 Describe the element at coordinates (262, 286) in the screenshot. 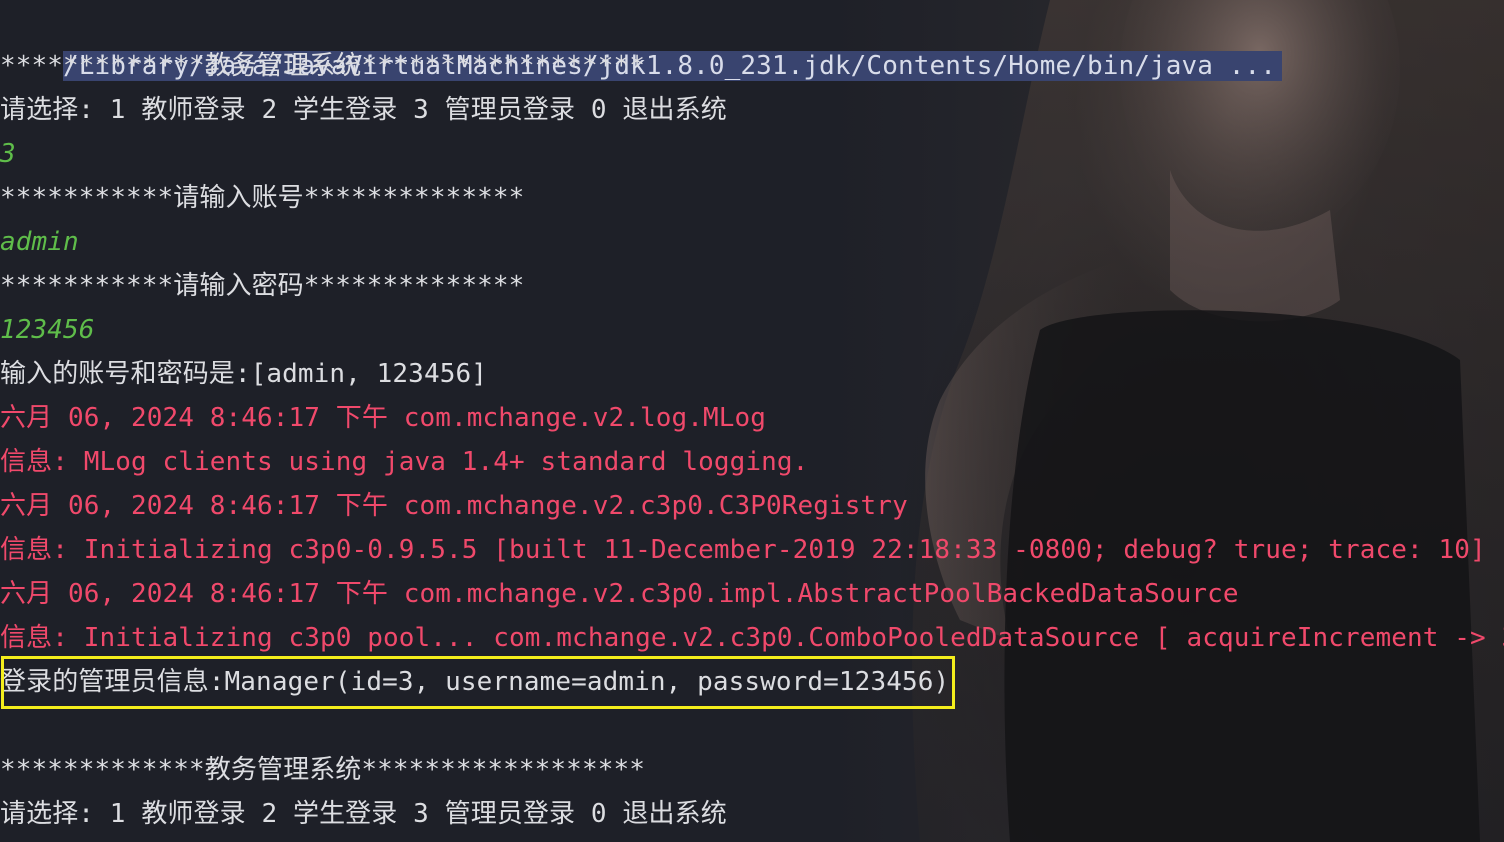

I see `console-line-password-prompt: ***********请输入密码**************` at that location.